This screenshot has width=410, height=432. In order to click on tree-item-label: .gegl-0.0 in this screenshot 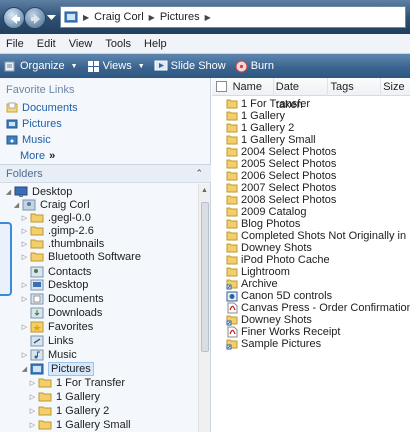, I will do `click(69, 217)`.